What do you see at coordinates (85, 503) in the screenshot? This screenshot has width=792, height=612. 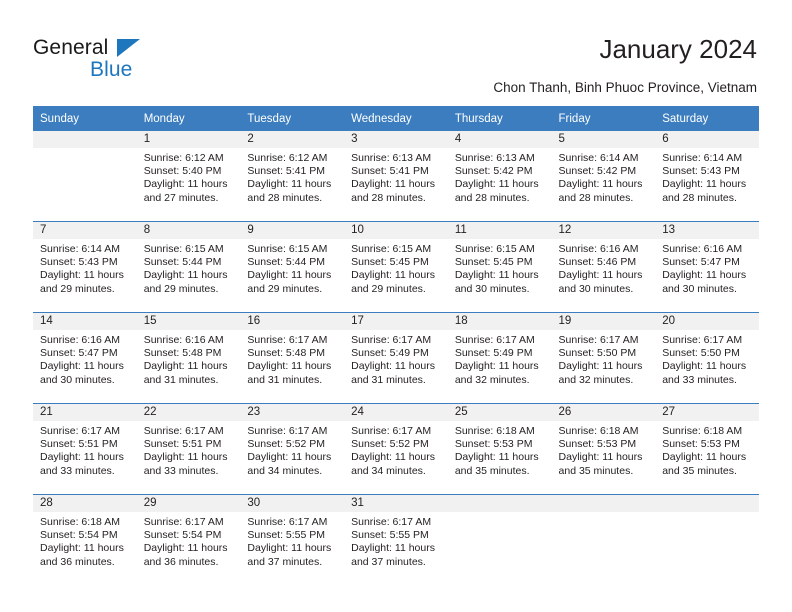 I see `day-number: 28` at bounding box center [85, 503].